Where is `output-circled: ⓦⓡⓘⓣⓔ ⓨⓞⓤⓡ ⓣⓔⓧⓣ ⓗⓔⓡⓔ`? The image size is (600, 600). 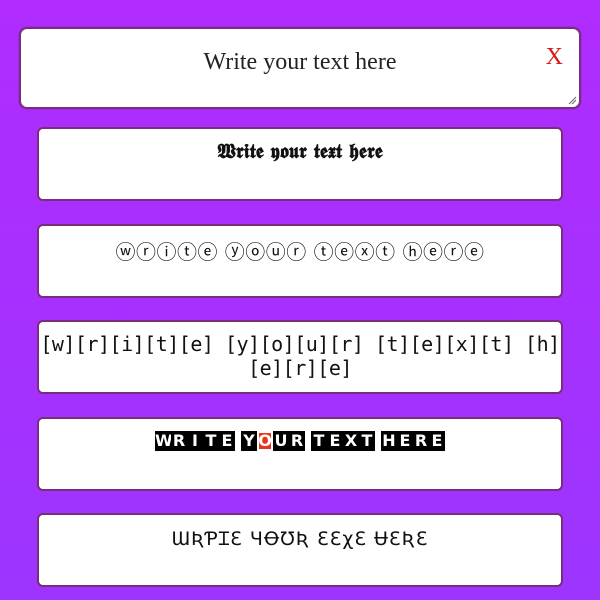
output-circled: ⓦⓡⓘⓣⓔ ⓨⓞⓤⓡ ⓣⓔⓧⓣ ⓗⓔⓡⓔ is located at coordinates (300, 261).